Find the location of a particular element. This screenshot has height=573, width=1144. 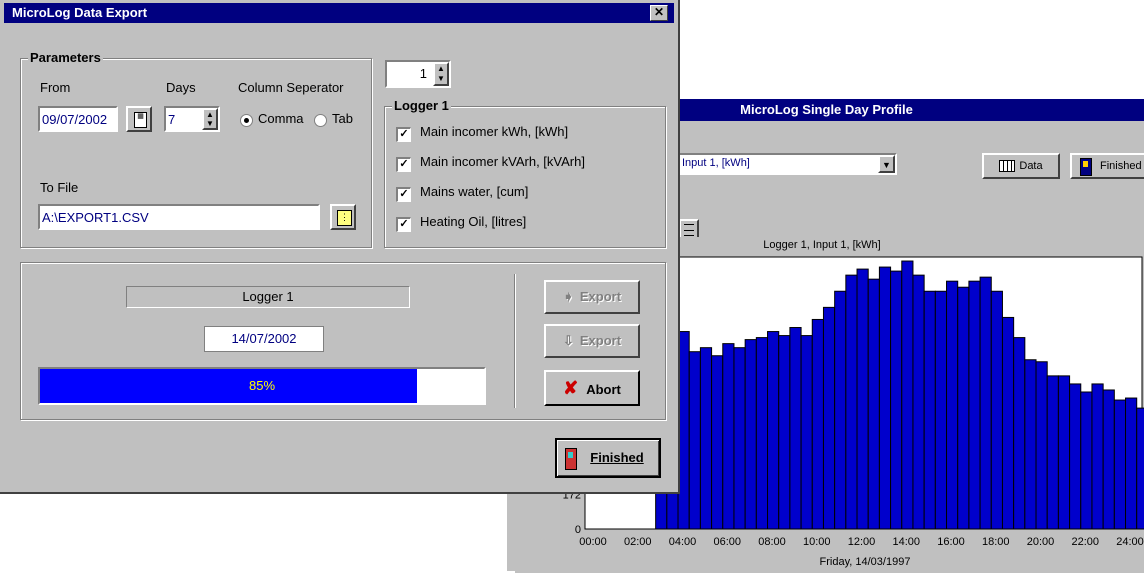

logger-spin-arrows: ▲ ▼ is located at coordinates (441, 74).